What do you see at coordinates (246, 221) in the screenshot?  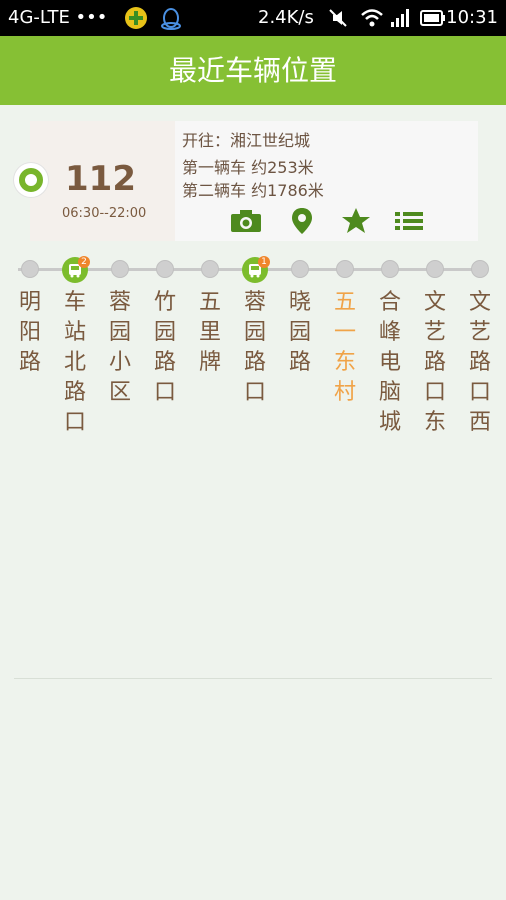 I see `camera-icon` at bounding box center [246, 221].